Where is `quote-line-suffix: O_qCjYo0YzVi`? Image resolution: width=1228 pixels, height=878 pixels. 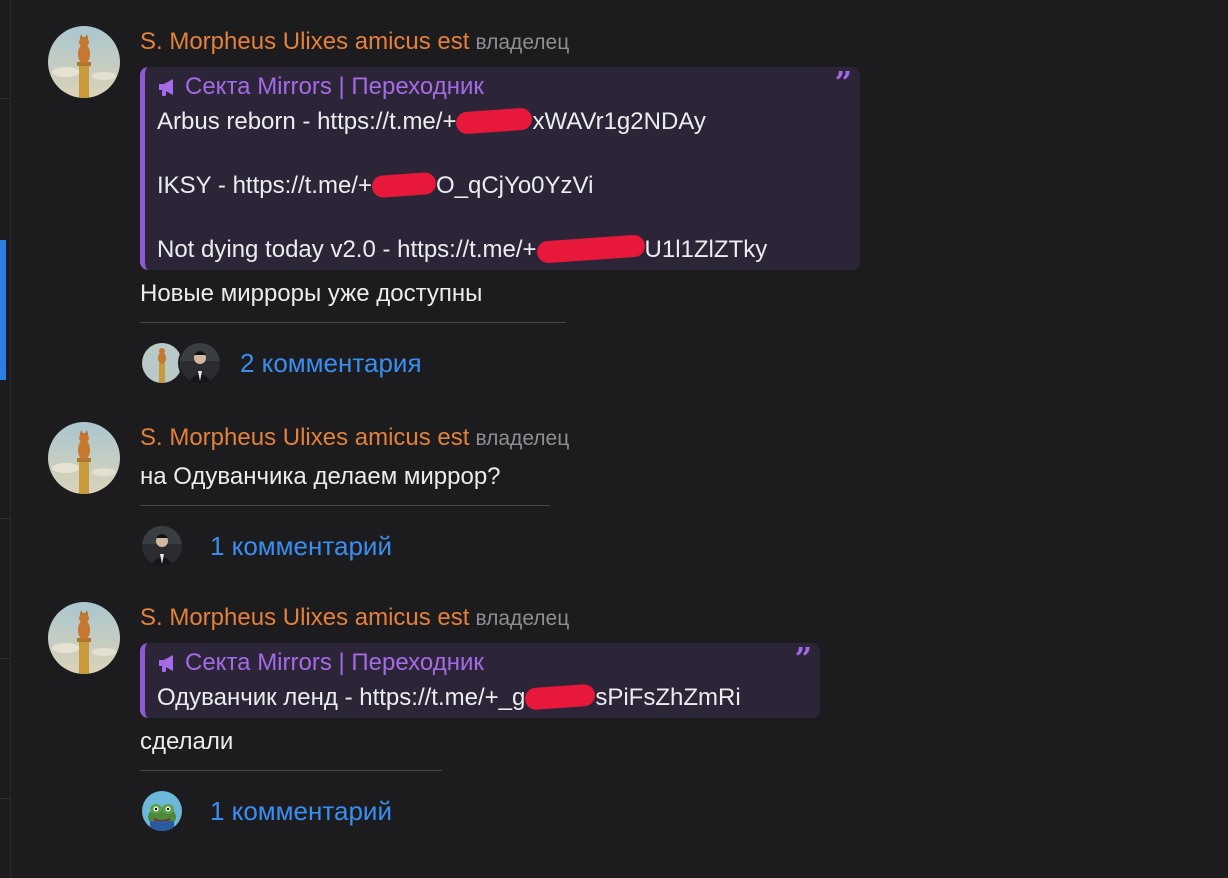
quote-line-suffix: O_qCjYo0YzVi is located at coordinates (514, 185).